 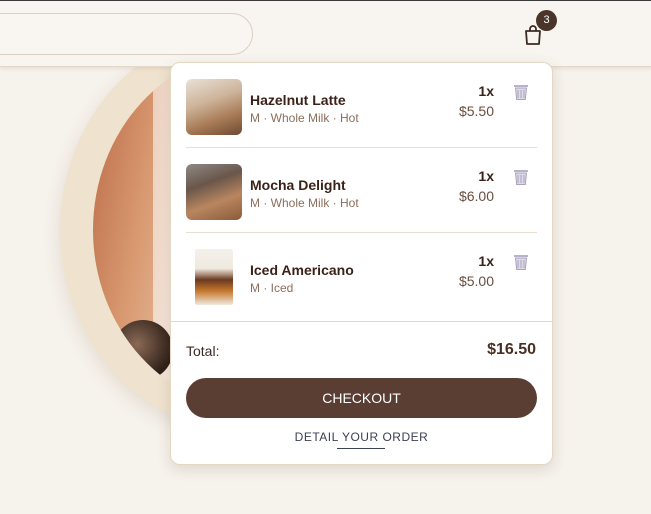 I want to click on cart-item-name: Iced Americano, so click(x=302, y=270).